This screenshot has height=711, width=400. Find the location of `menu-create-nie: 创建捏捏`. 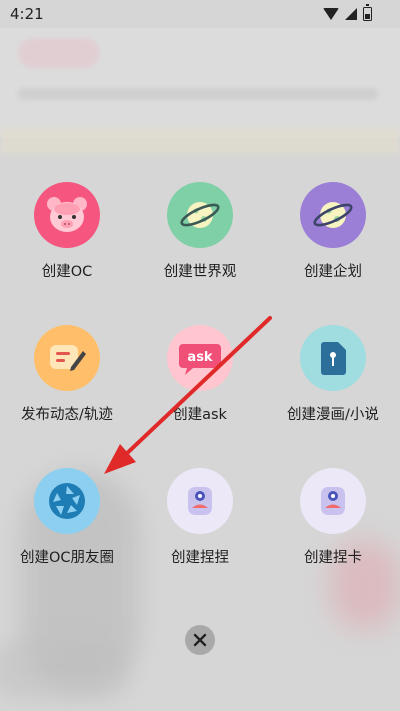

menu-create-nie: 创建捏捏 is located at coordinates (200, 517).